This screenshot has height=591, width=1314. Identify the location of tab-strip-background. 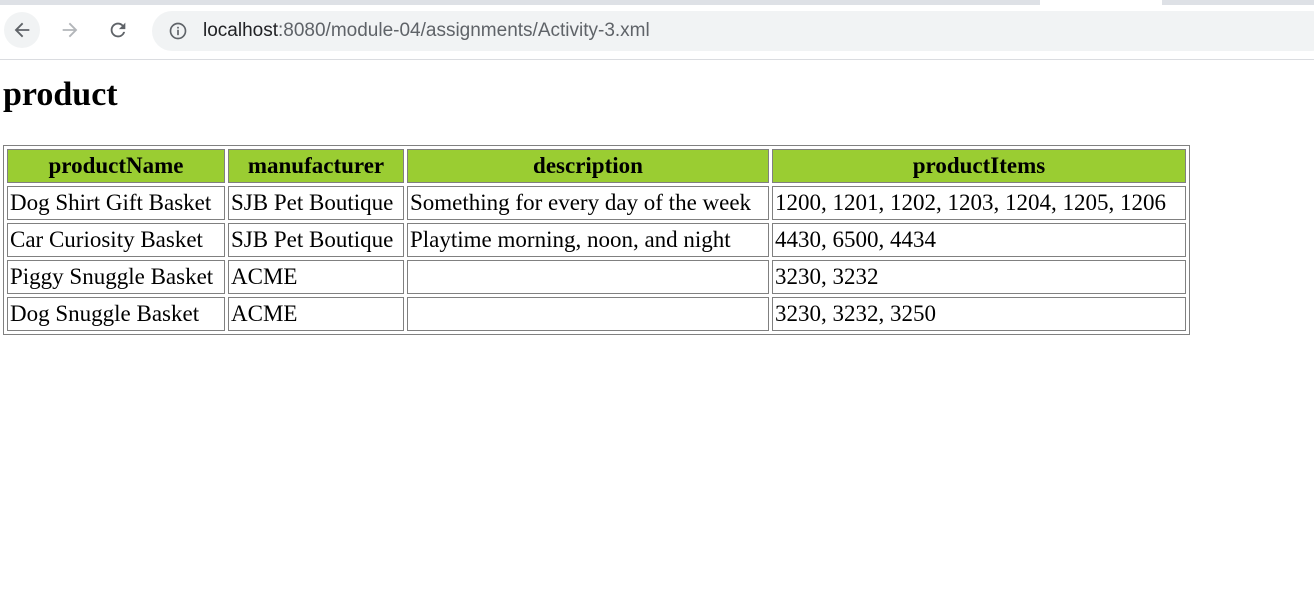
(520, 2).